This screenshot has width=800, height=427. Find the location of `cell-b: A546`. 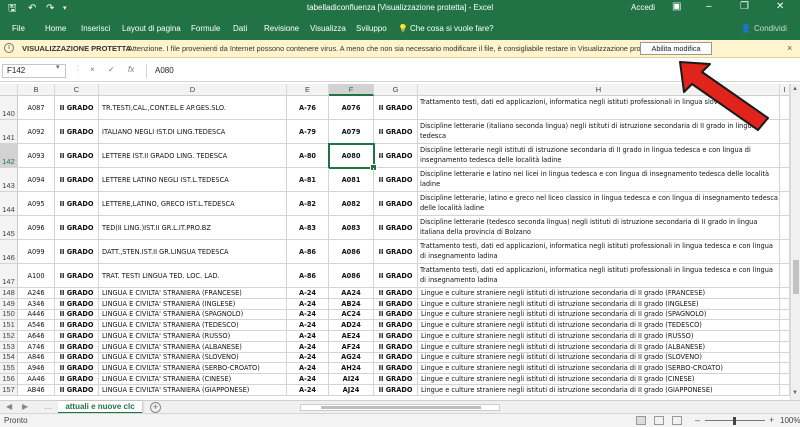

cell-b: A546 is located at coordinates (36, 325).